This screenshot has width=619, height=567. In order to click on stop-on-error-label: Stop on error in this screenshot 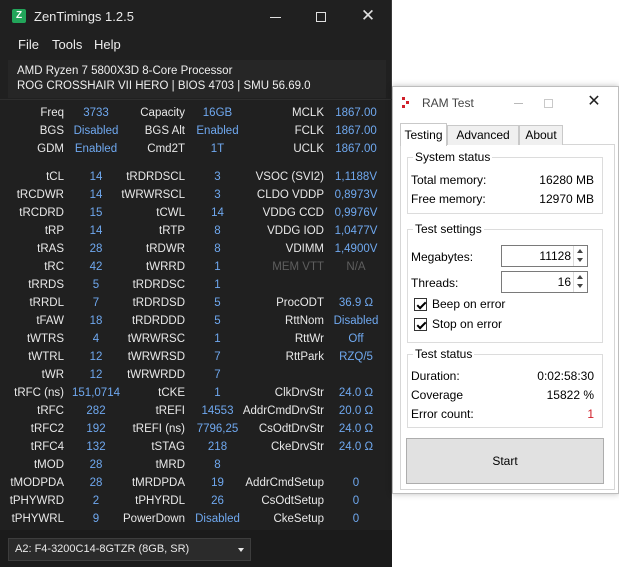, I will do `click(467, 324)`.